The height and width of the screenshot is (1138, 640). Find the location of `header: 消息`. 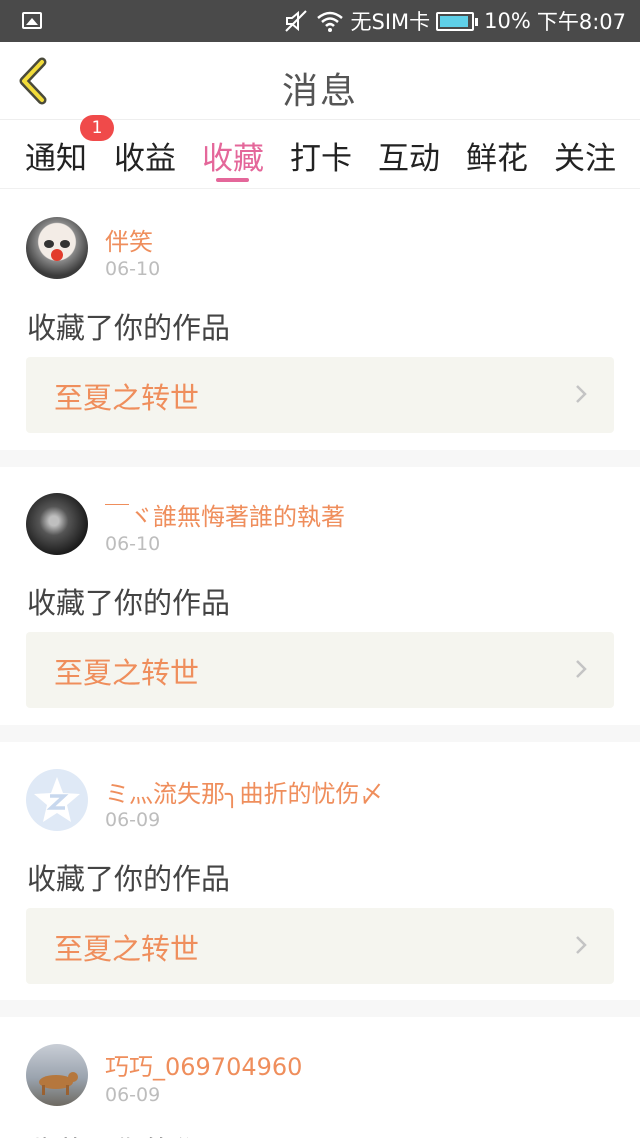

header: 消息 is located at coordinates (320, 81).